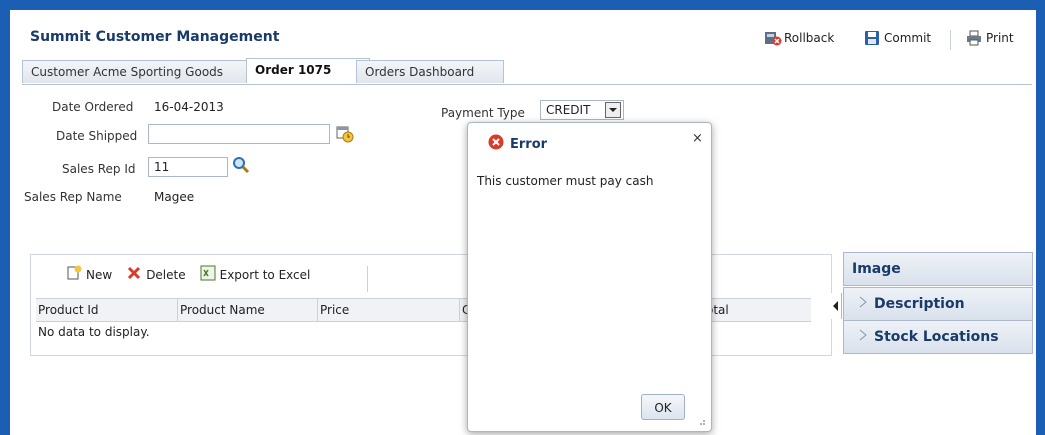  What do you see at coordinates (293, 70) in the screenshot?
I see `tab-order-label: Order 1075` at bounding box center [293, 70].